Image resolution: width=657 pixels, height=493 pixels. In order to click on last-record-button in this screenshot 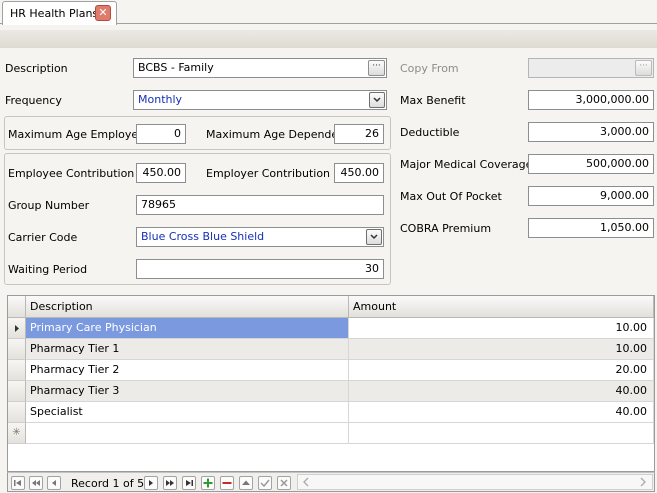, I will do `click(189, 483)`.